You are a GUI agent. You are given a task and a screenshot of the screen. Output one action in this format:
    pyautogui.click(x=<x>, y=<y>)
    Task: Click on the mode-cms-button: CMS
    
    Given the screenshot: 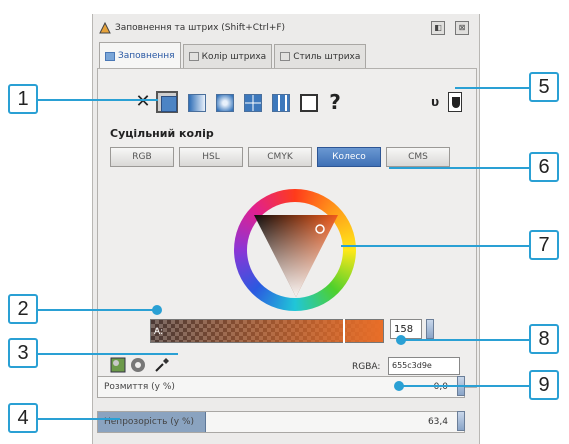 What is the action you would take?
    pyautogui.click(x=418, y=157)
    